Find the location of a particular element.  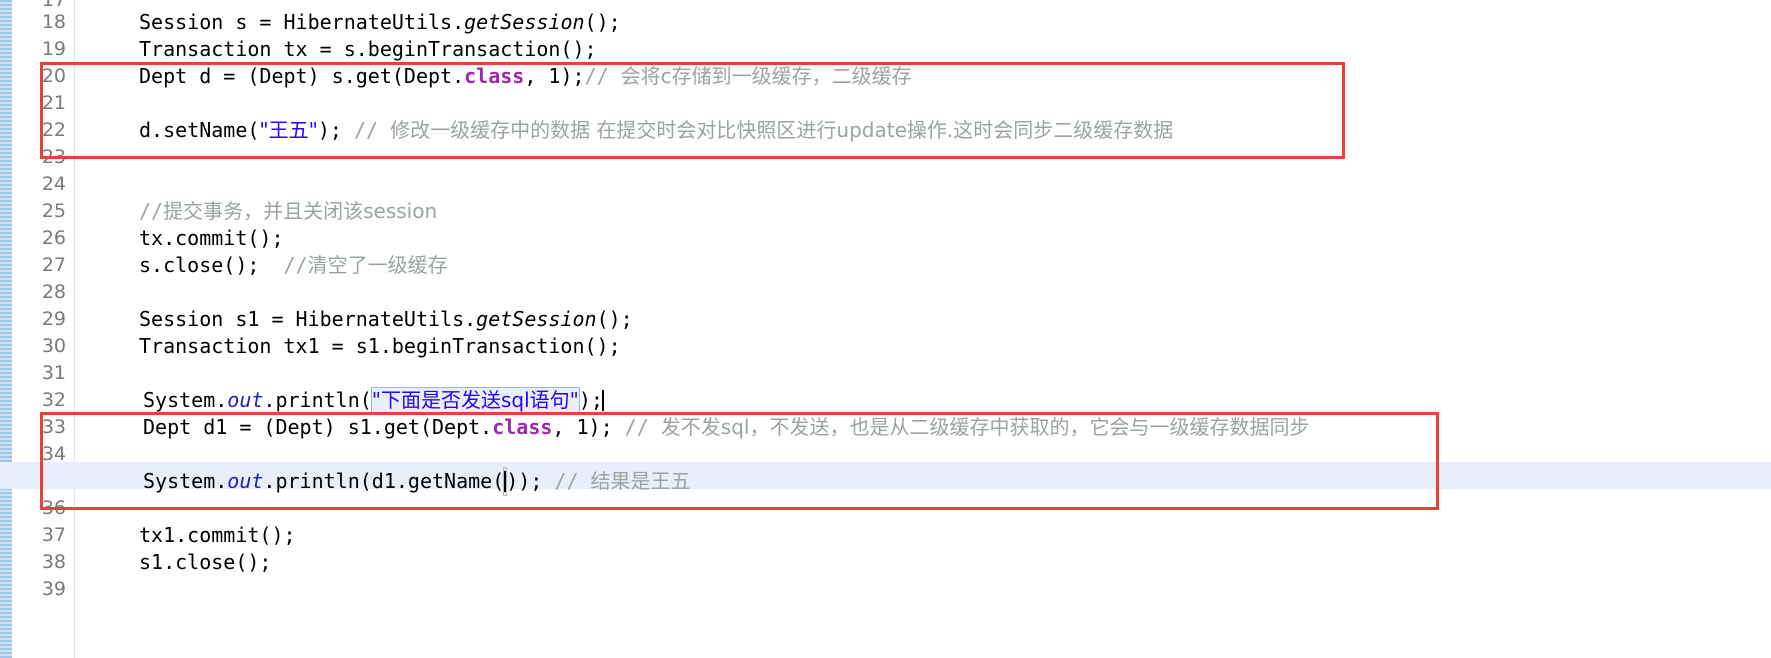

code-token: .println( is located at coordinates (317, 400).